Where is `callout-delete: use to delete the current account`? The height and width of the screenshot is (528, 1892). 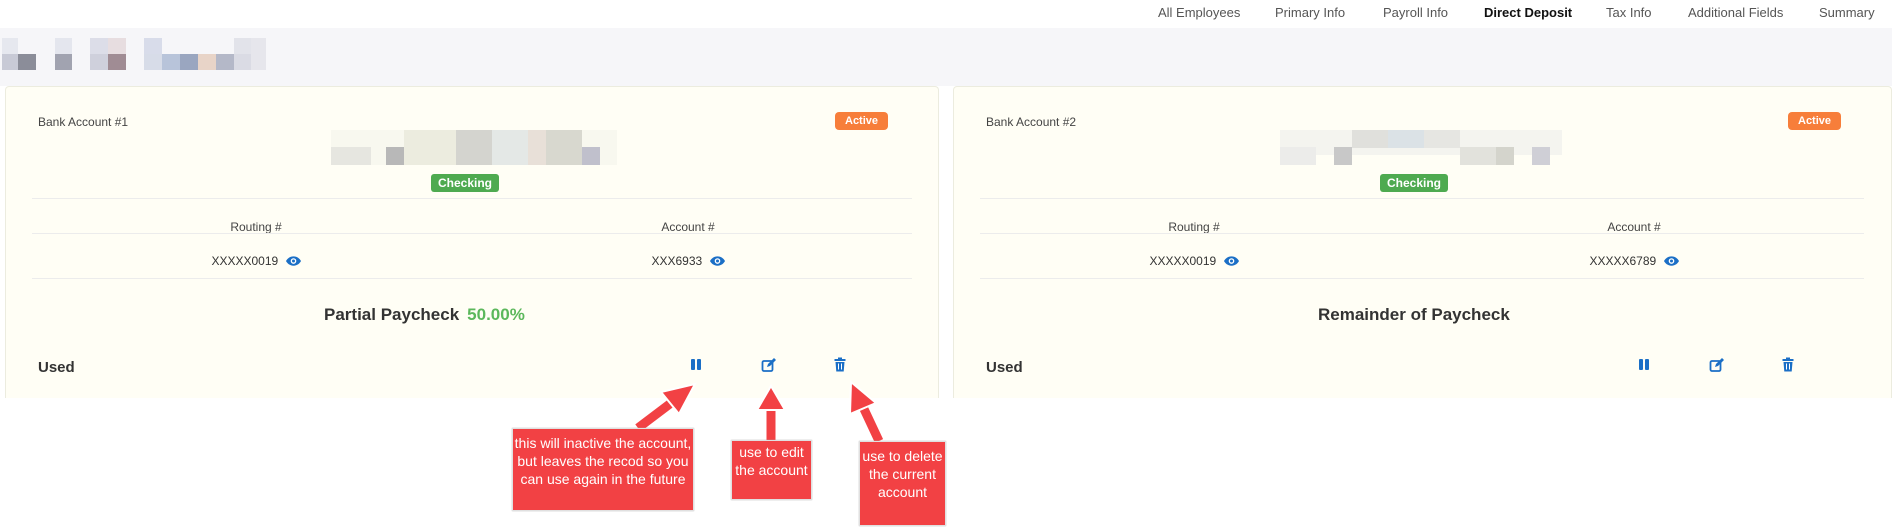
callout-delete: use to delete the current account is located at coordinates (902, 483).